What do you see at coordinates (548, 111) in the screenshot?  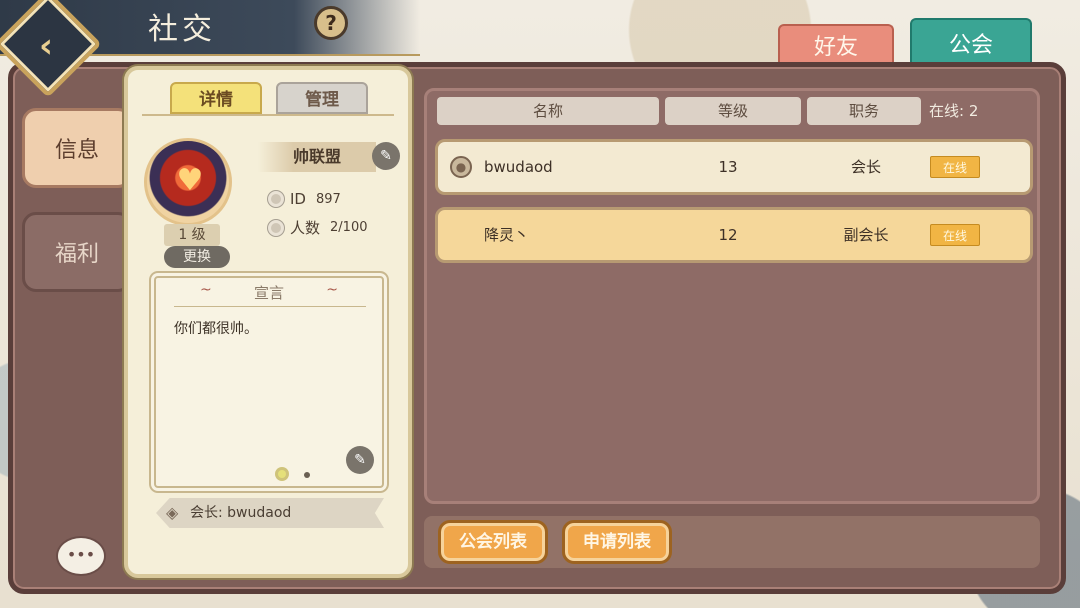 I see `column-header-name: 名称` at bounding box center [548, 111].